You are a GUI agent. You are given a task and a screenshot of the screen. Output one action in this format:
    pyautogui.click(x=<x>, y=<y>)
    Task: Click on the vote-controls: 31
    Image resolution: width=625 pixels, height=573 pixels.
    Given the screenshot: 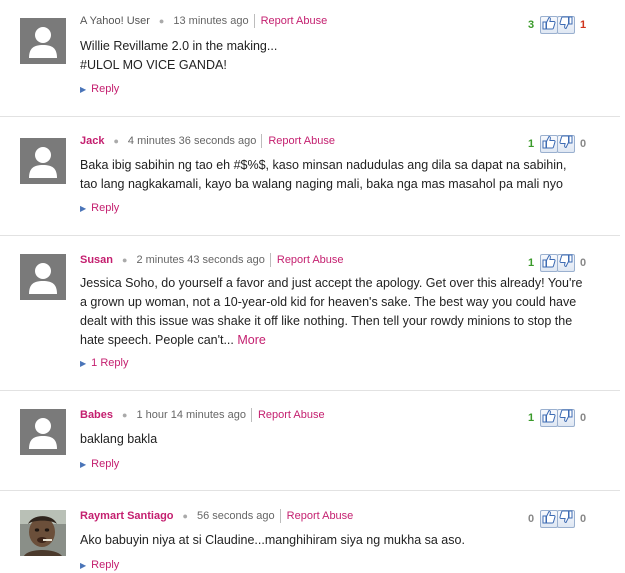 What is the action you would take?
    pyautogui.click(x=559, y=25)
    